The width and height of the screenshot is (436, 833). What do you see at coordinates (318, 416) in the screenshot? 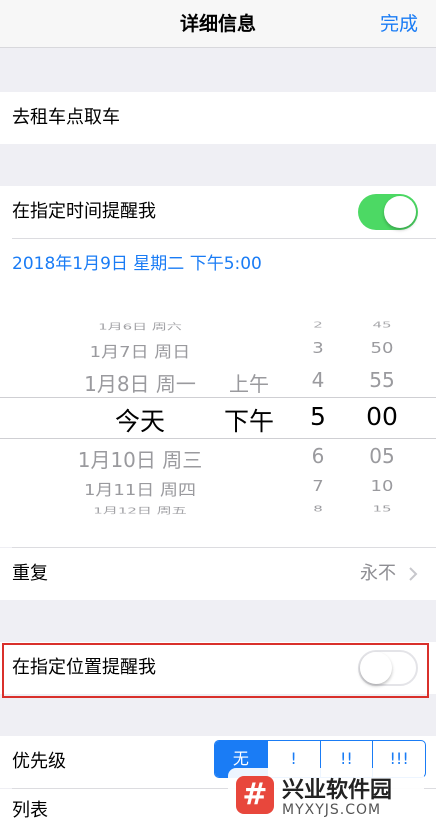
I see `picker-hour-selected: 5` at bounding box center [318, 416].